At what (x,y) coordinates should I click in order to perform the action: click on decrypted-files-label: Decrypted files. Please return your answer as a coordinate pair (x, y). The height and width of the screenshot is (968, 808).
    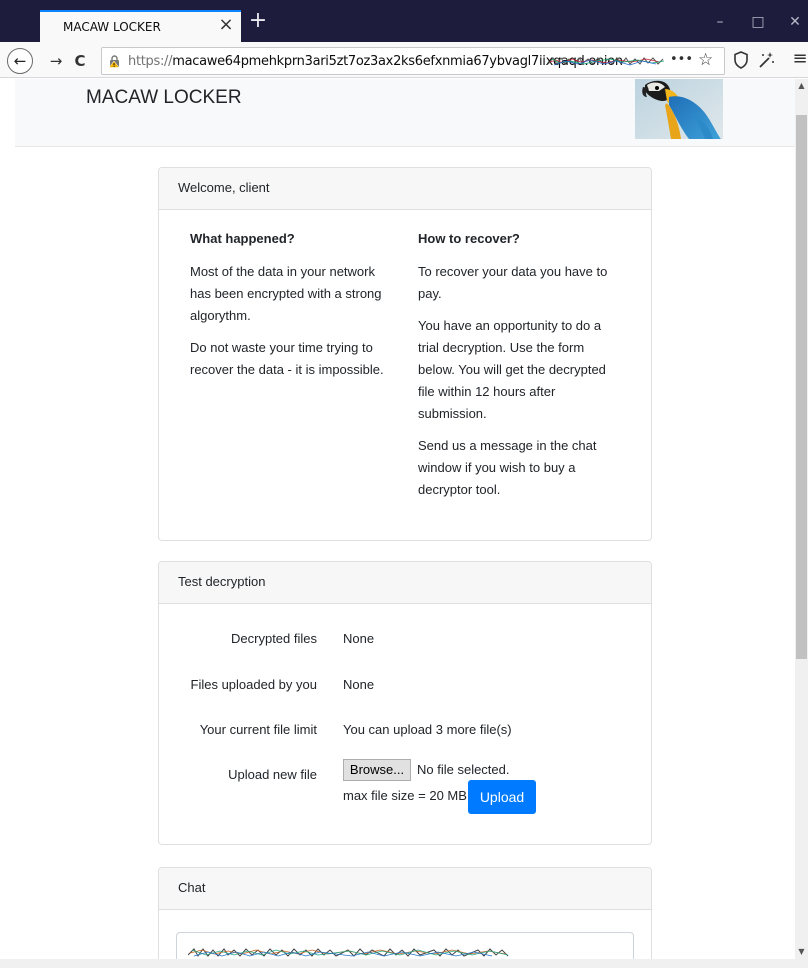
    Looking at the image, I should click on (274, 638).